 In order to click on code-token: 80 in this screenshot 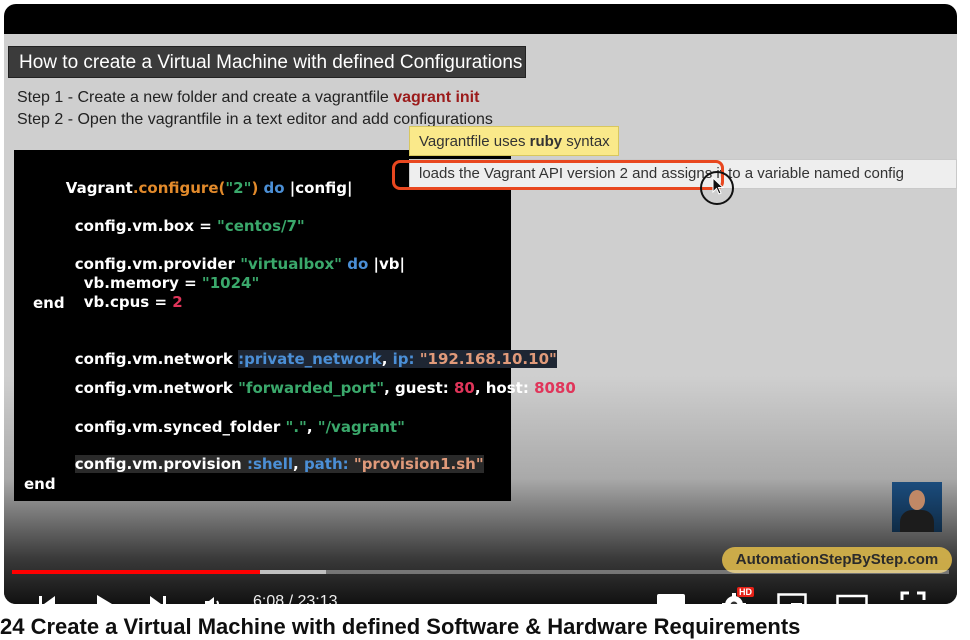, I will do `click(464, 388)`.